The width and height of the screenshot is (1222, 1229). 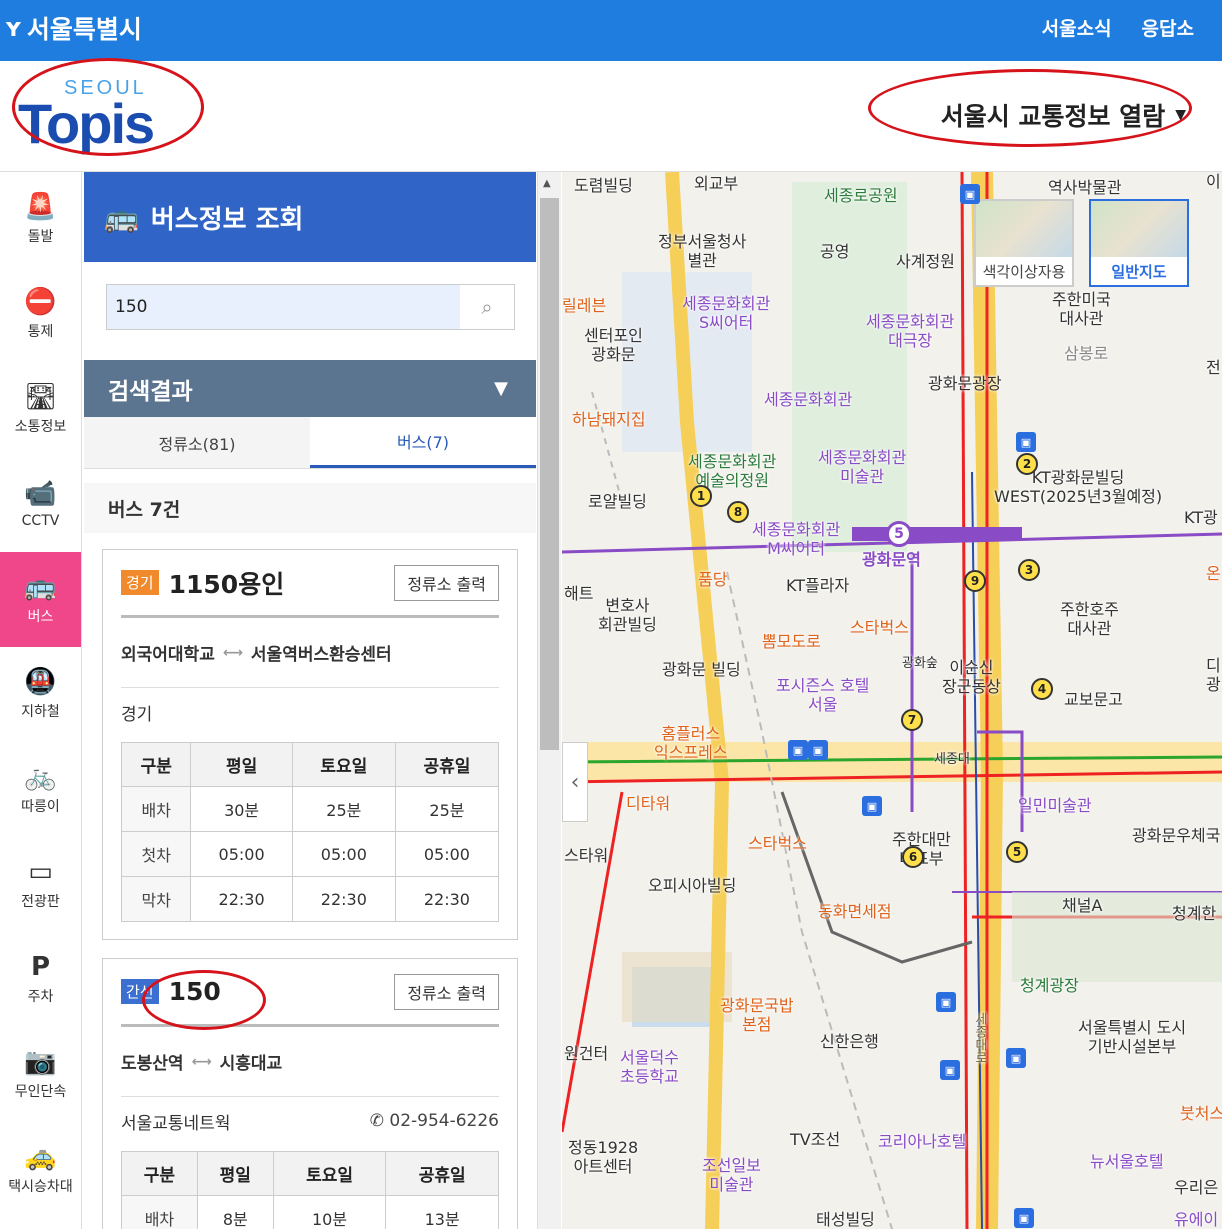 I want to click on subway-exit-pin: 1, so click(x=701, y=496).